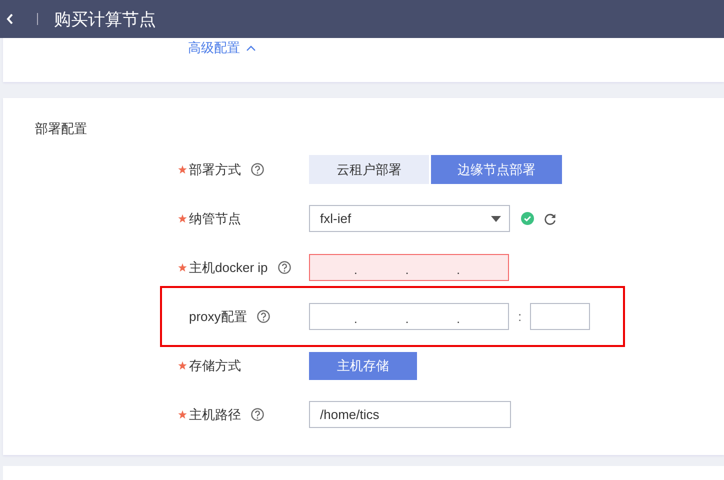  What do you see at coordinates (251, 48) in the screenshot?
I see `chevron-up-icon` at bounding box center [251, 48].